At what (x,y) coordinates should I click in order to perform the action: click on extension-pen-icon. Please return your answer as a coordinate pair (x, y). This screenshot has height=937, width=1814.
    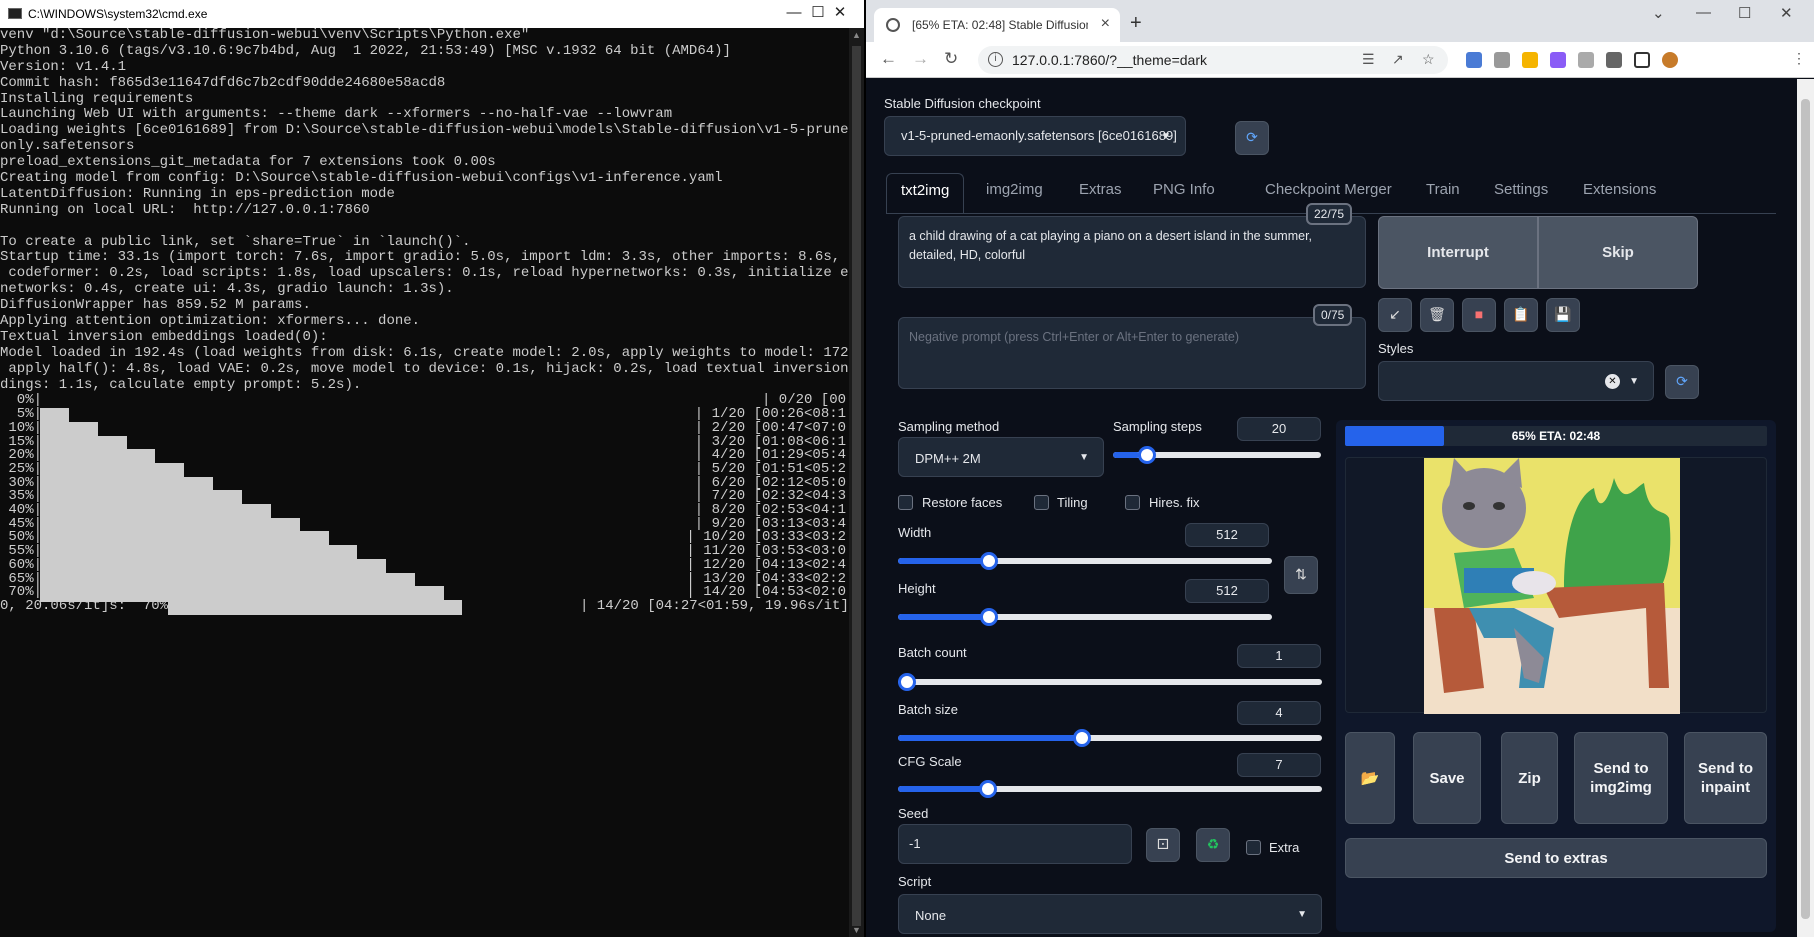
    Looking at the image, I should click on (1558, 60).